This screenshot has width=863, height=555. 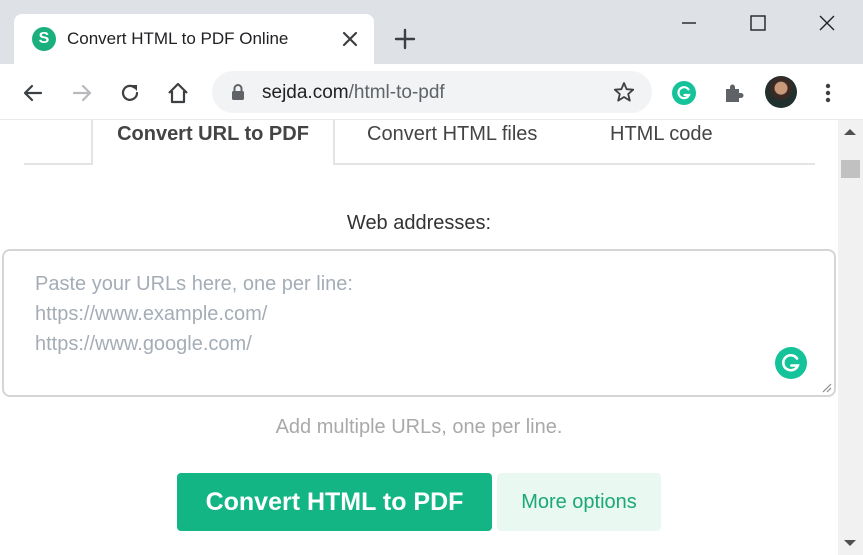 I want to click on browser-tab: S Convert HTML to PDF Online, so click(x=194, y=39).